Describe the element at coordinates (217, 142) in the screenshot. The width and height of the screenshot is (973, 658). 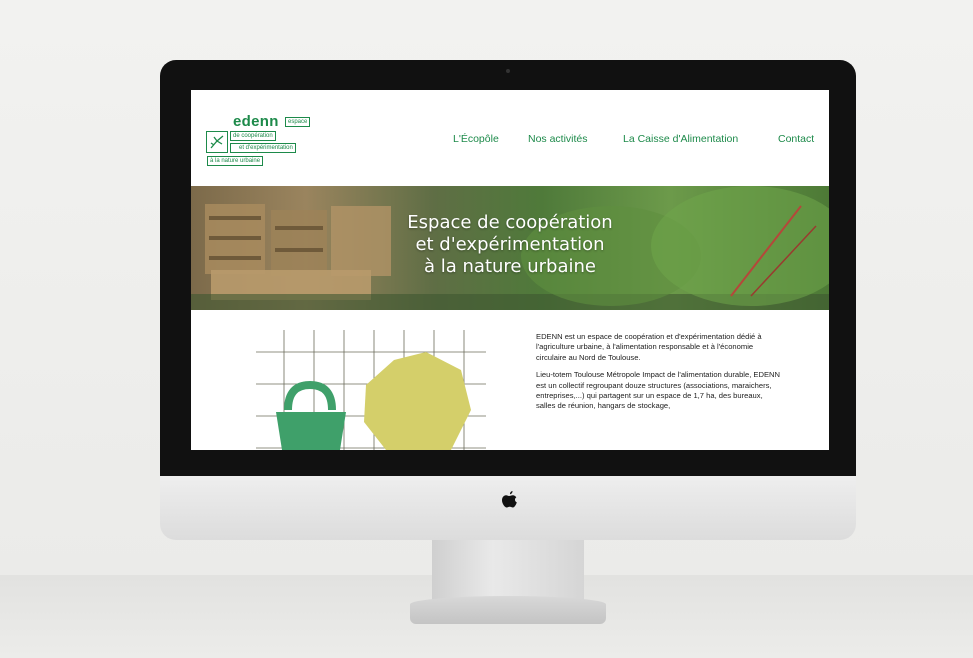
I see `leaf-icon` at that location.